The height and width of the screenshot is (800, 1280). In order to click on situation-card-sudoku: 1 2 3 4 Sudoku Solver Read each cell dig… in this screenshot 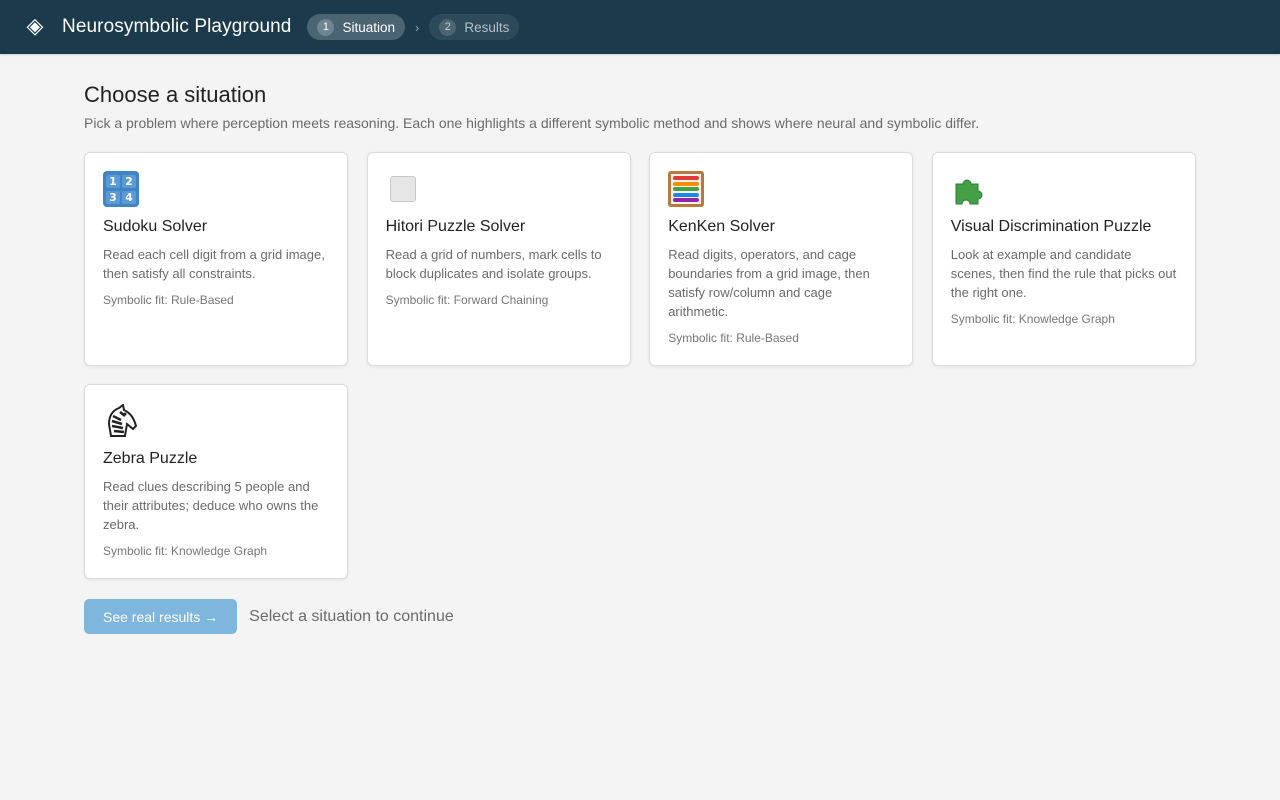, I will do `click(216, 259)`.